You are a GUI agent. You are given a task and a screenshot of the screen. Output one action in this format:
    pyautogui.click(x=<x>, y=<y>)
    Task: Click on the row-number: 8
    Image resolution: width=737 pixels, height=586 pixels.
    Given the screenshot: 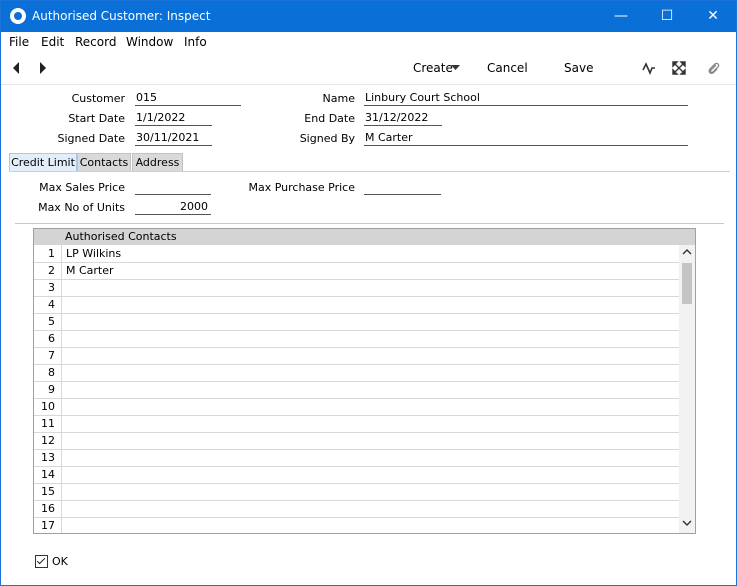 What is the action you would take?
    pyautogui.click(x=48, y=372)
    